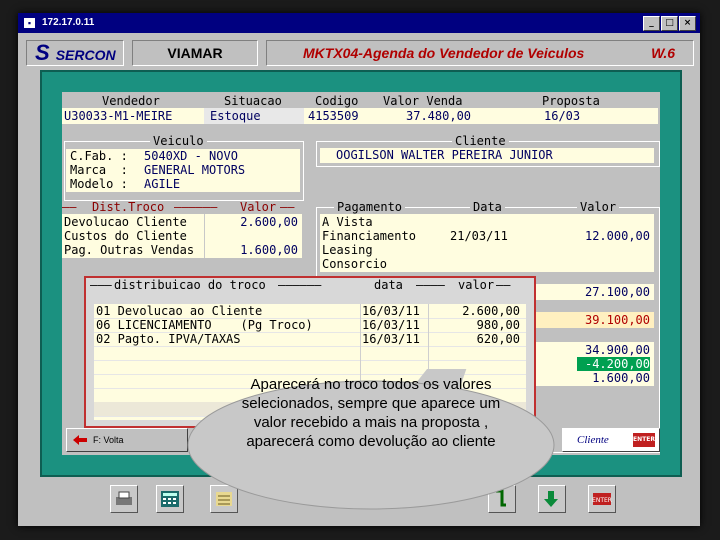 The height and width of the screenshot is (540, 720). I want to click on vendedor-field: U30033-M1-MEIRE, so click(118, 116).